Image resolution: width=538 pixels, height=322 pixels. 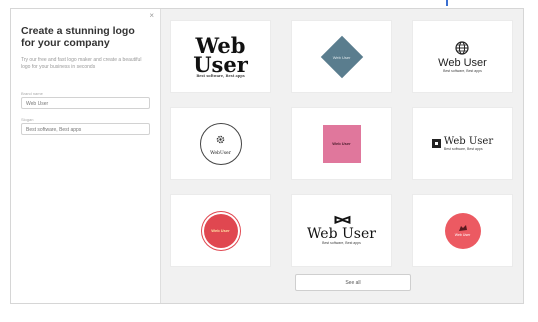 I want to click on brand-name-label: Brand name, so click(x=32, y=93).